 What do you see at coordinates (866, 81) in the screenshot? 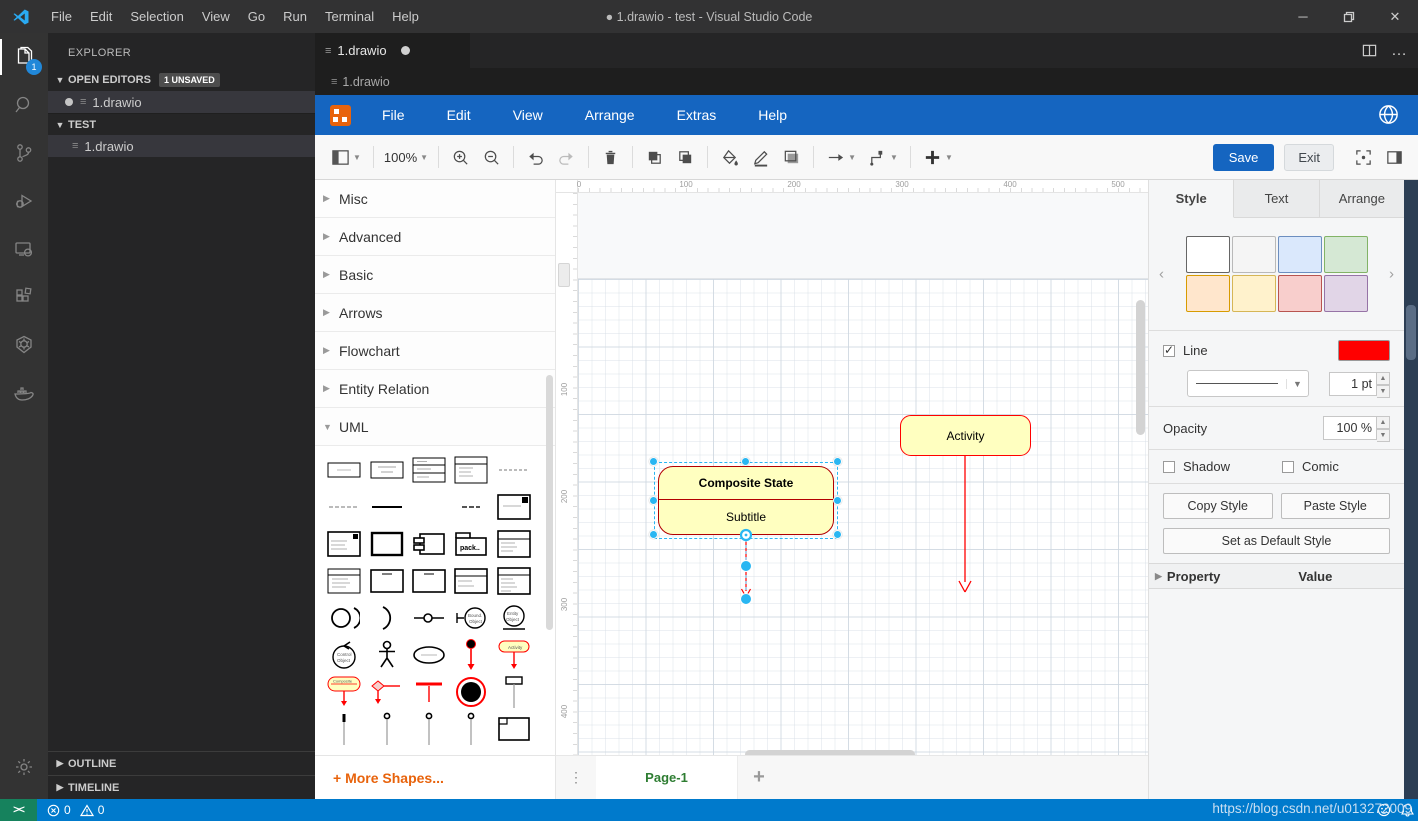
I see `breadcrumb: ≡ 1.drawio` at bounding box center [866, 81].